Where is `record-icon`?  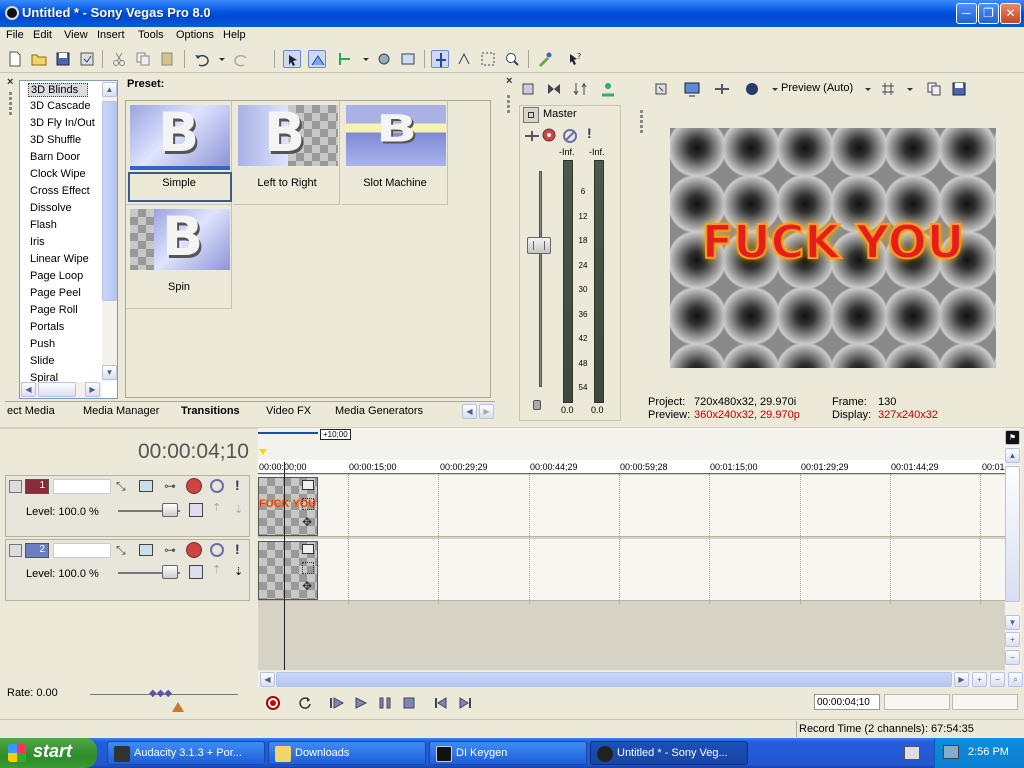
record-icon is located at coordinates (273, 703).